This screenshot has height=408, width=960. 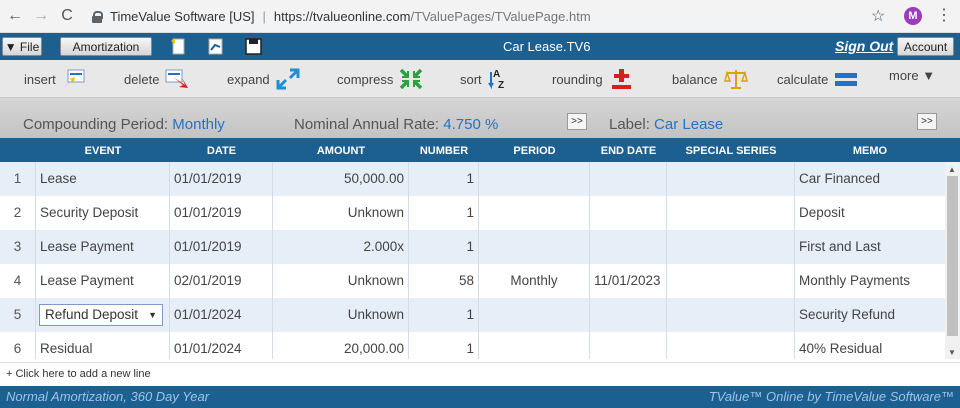 What do you see at coordinates (952, 169) in the screenshot?
I see `scroll-up-icon: ▲` at bounding box center [952, 169].